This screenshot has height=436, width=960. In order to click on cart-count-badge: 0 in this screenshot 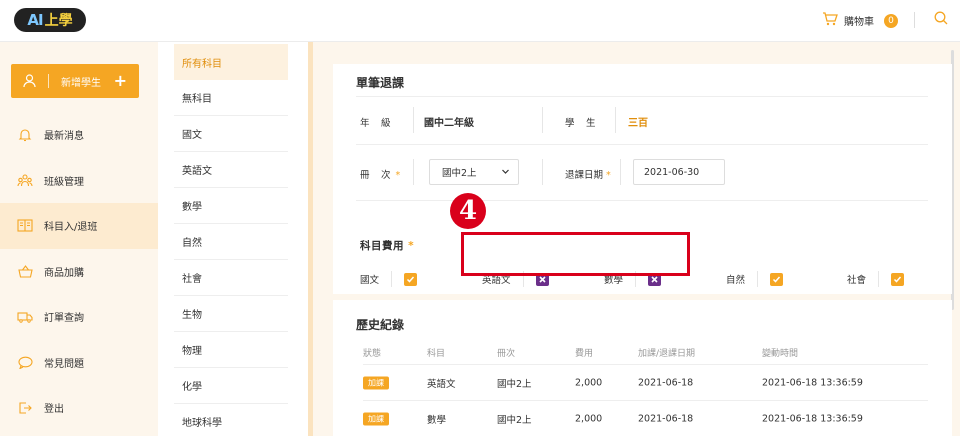, I will do `click(891, 20)`.